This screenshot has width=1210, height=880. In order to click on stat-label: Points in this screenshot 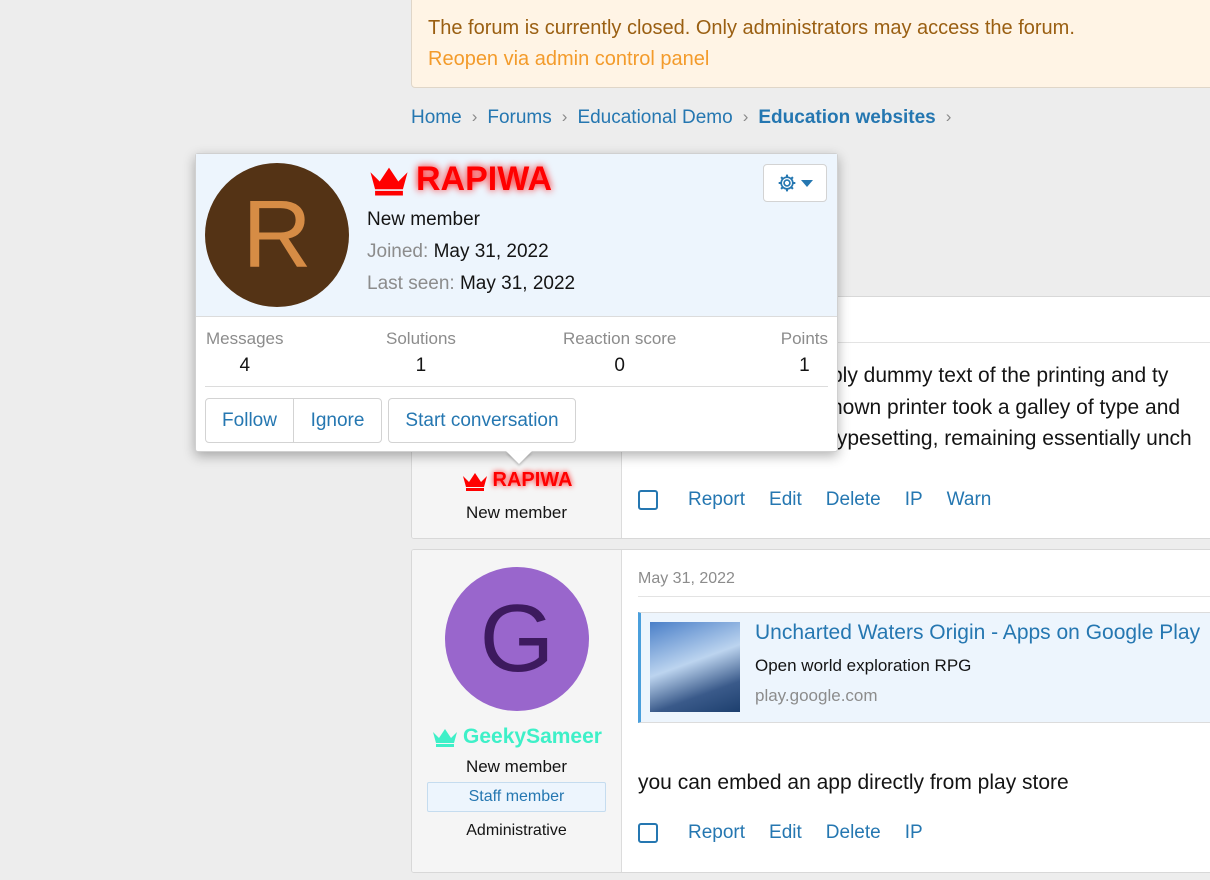, I will do `click(804, 338)`.